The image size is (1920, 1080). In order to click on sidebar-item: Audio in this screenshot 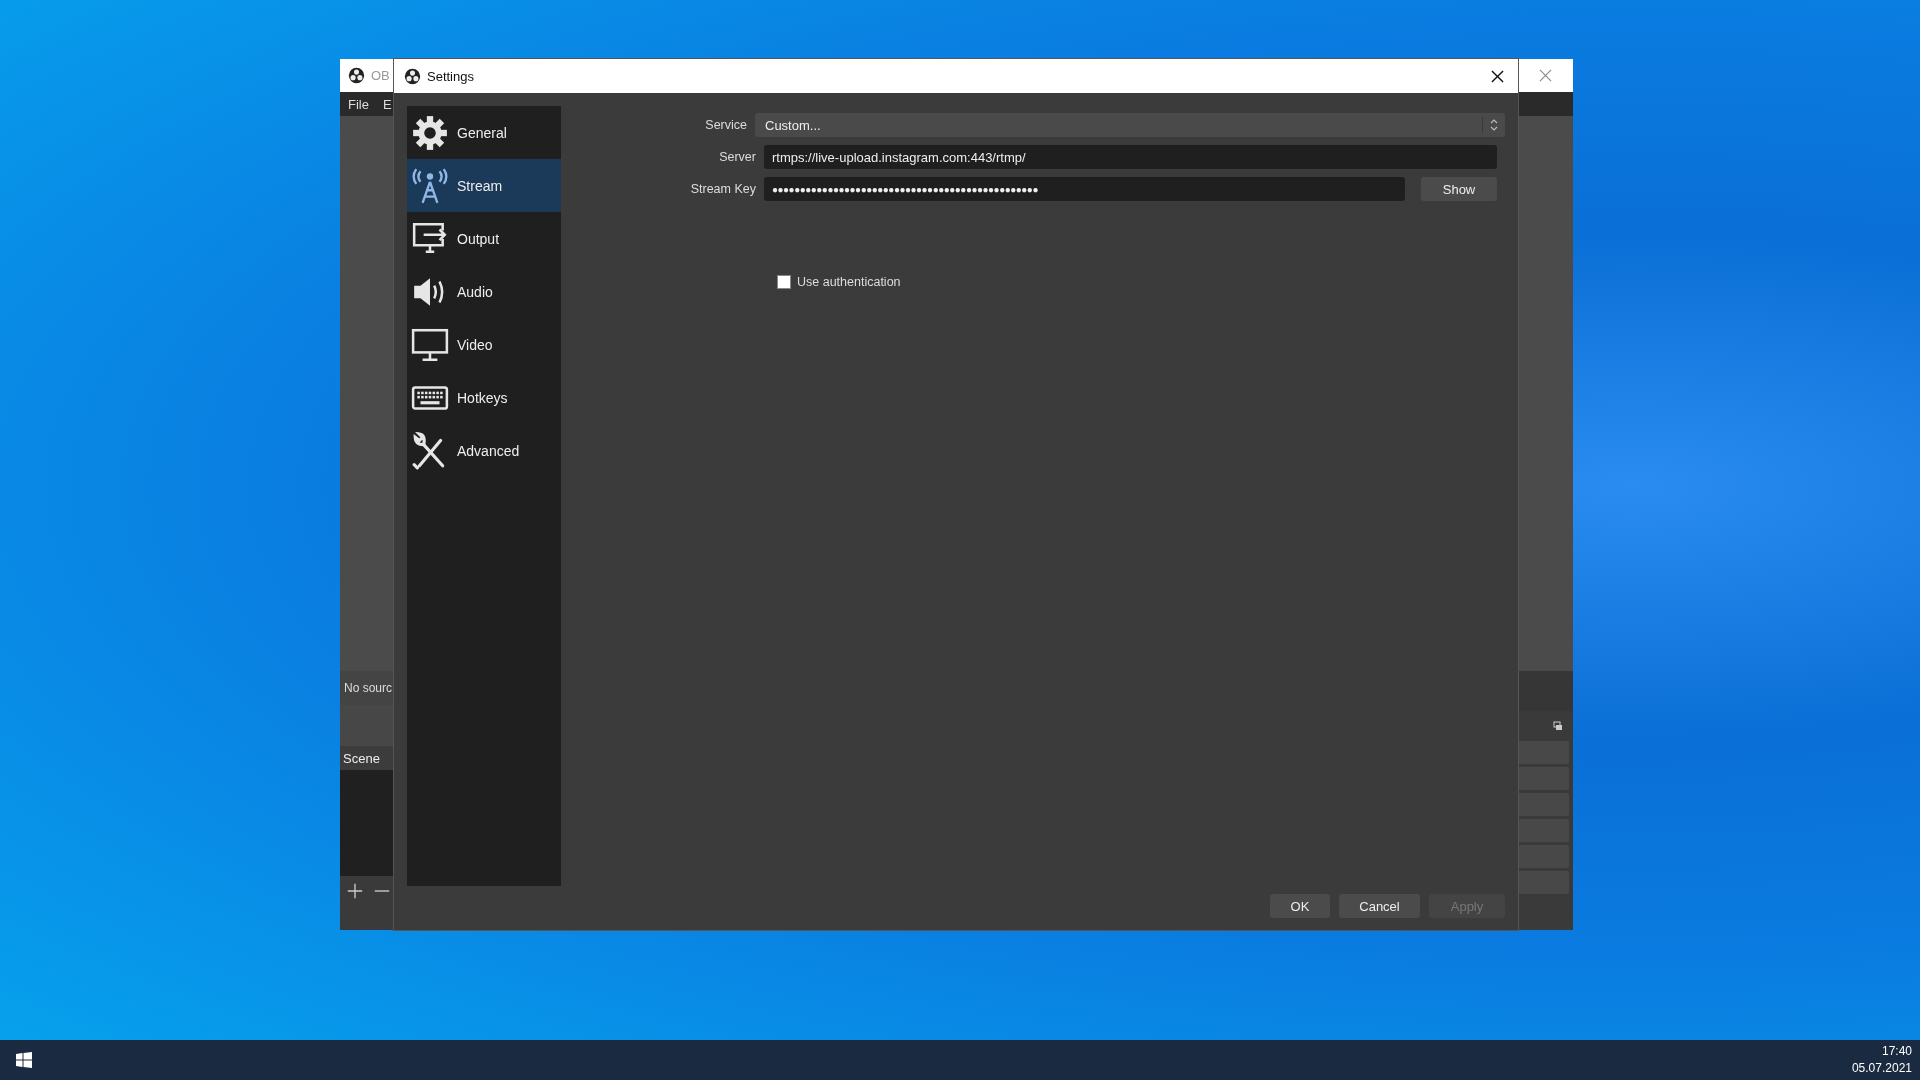, I will do `click(484, 291)`.